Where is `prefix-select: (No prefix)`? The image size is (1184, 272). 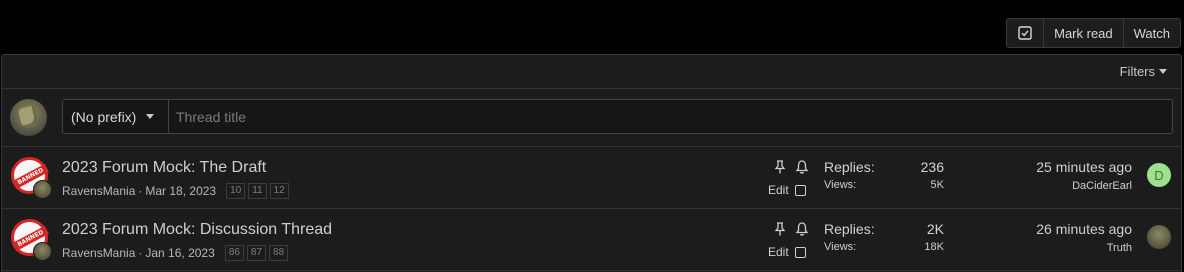 prefix-select: (No prefix) is located at coordinates (116, 116).